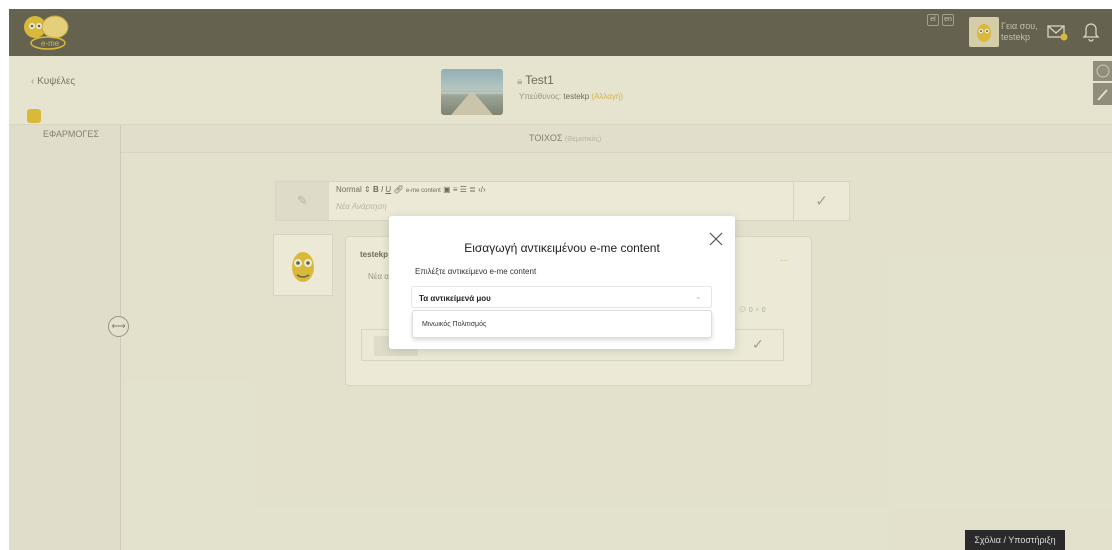 The image size is (1112, 550). I want to click on close-icon, so click(716, 239).